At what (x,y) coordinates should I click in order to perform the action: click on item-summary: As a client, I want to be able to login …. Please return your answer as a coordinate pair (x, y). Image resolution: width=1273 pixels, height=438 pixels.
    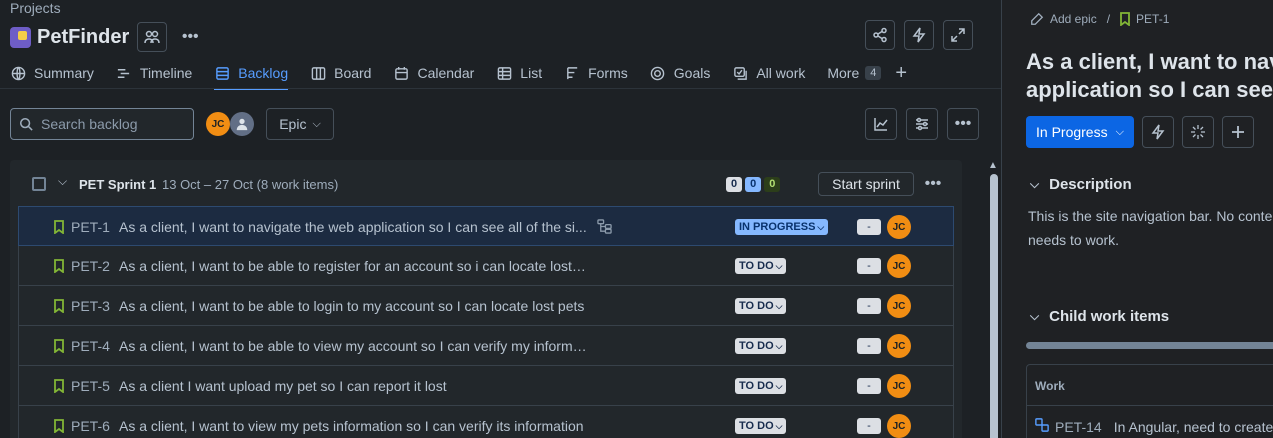
    Looking at the image, I should click on (354, 306).